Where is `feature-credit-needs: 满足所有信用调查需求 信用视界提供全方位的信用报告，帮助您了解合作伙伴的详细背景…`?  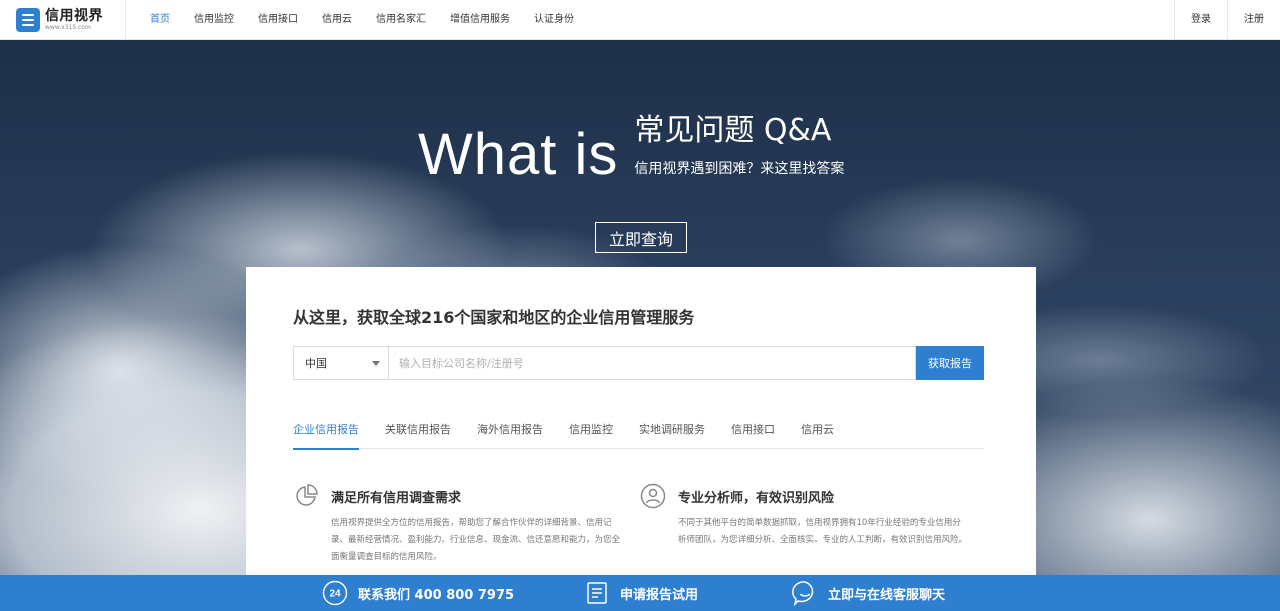 feature-credit-needs: 满足所有信用调查需求 信用视界提供全方位的信用报告，帮助您了解合作伙伴的详细背景… is located at coordinates (458, 524).